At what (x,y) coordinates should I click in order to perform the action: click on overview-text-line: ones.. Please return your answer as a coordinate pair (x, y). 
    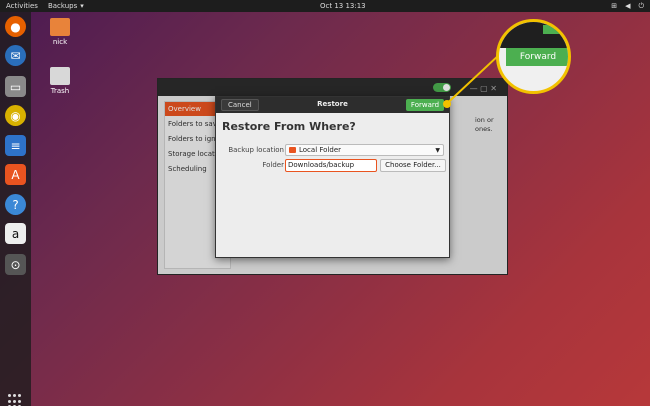
    Looking at the image, I should click on (484, 129).